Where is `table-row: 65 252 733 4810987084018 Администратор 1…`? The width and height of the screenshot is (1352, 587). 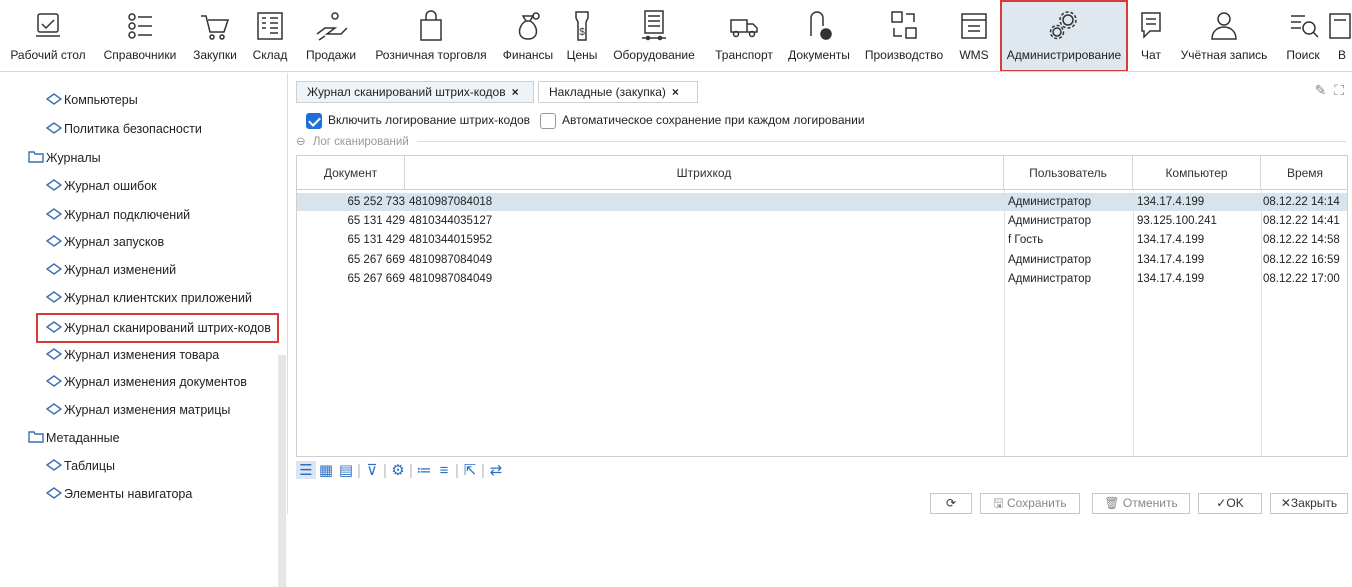
table-row: 65 252 733 4810987084018 Администратор 1… is located at coordinates (822, 202).